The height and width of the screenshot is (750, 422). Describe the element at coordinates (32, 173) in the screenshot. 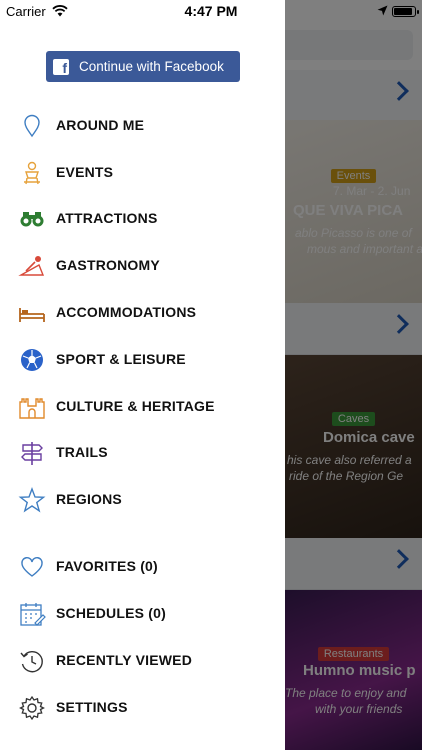

I see `events-icon` at that location.